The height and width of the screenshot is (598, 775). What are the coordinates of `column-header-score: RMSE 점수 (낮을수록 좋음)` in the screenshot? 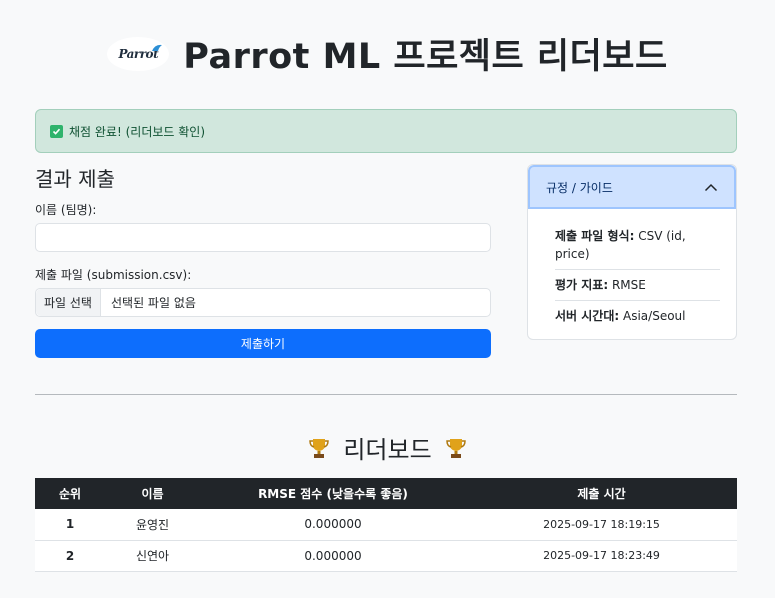 It's located at (333, 493).